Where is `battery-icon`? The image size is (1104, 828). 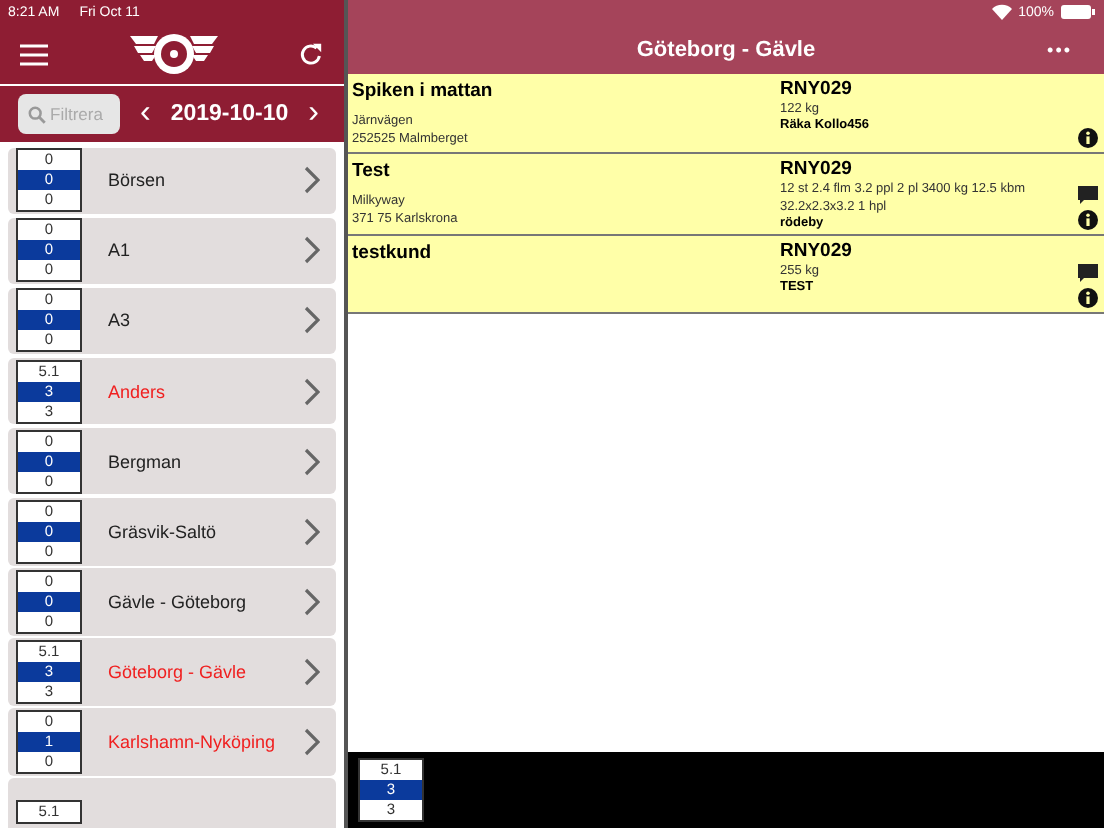
battery-icon is located at coordinates (1078, 12).